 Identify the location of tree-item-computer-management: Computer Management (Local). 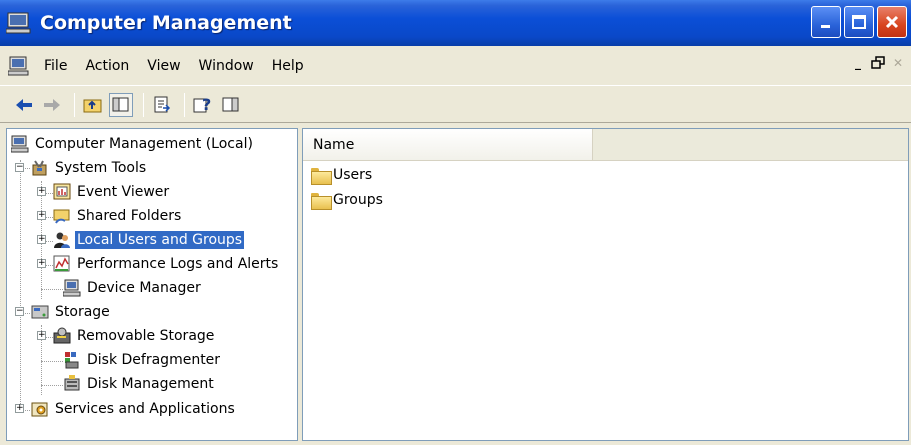
(132, 144).